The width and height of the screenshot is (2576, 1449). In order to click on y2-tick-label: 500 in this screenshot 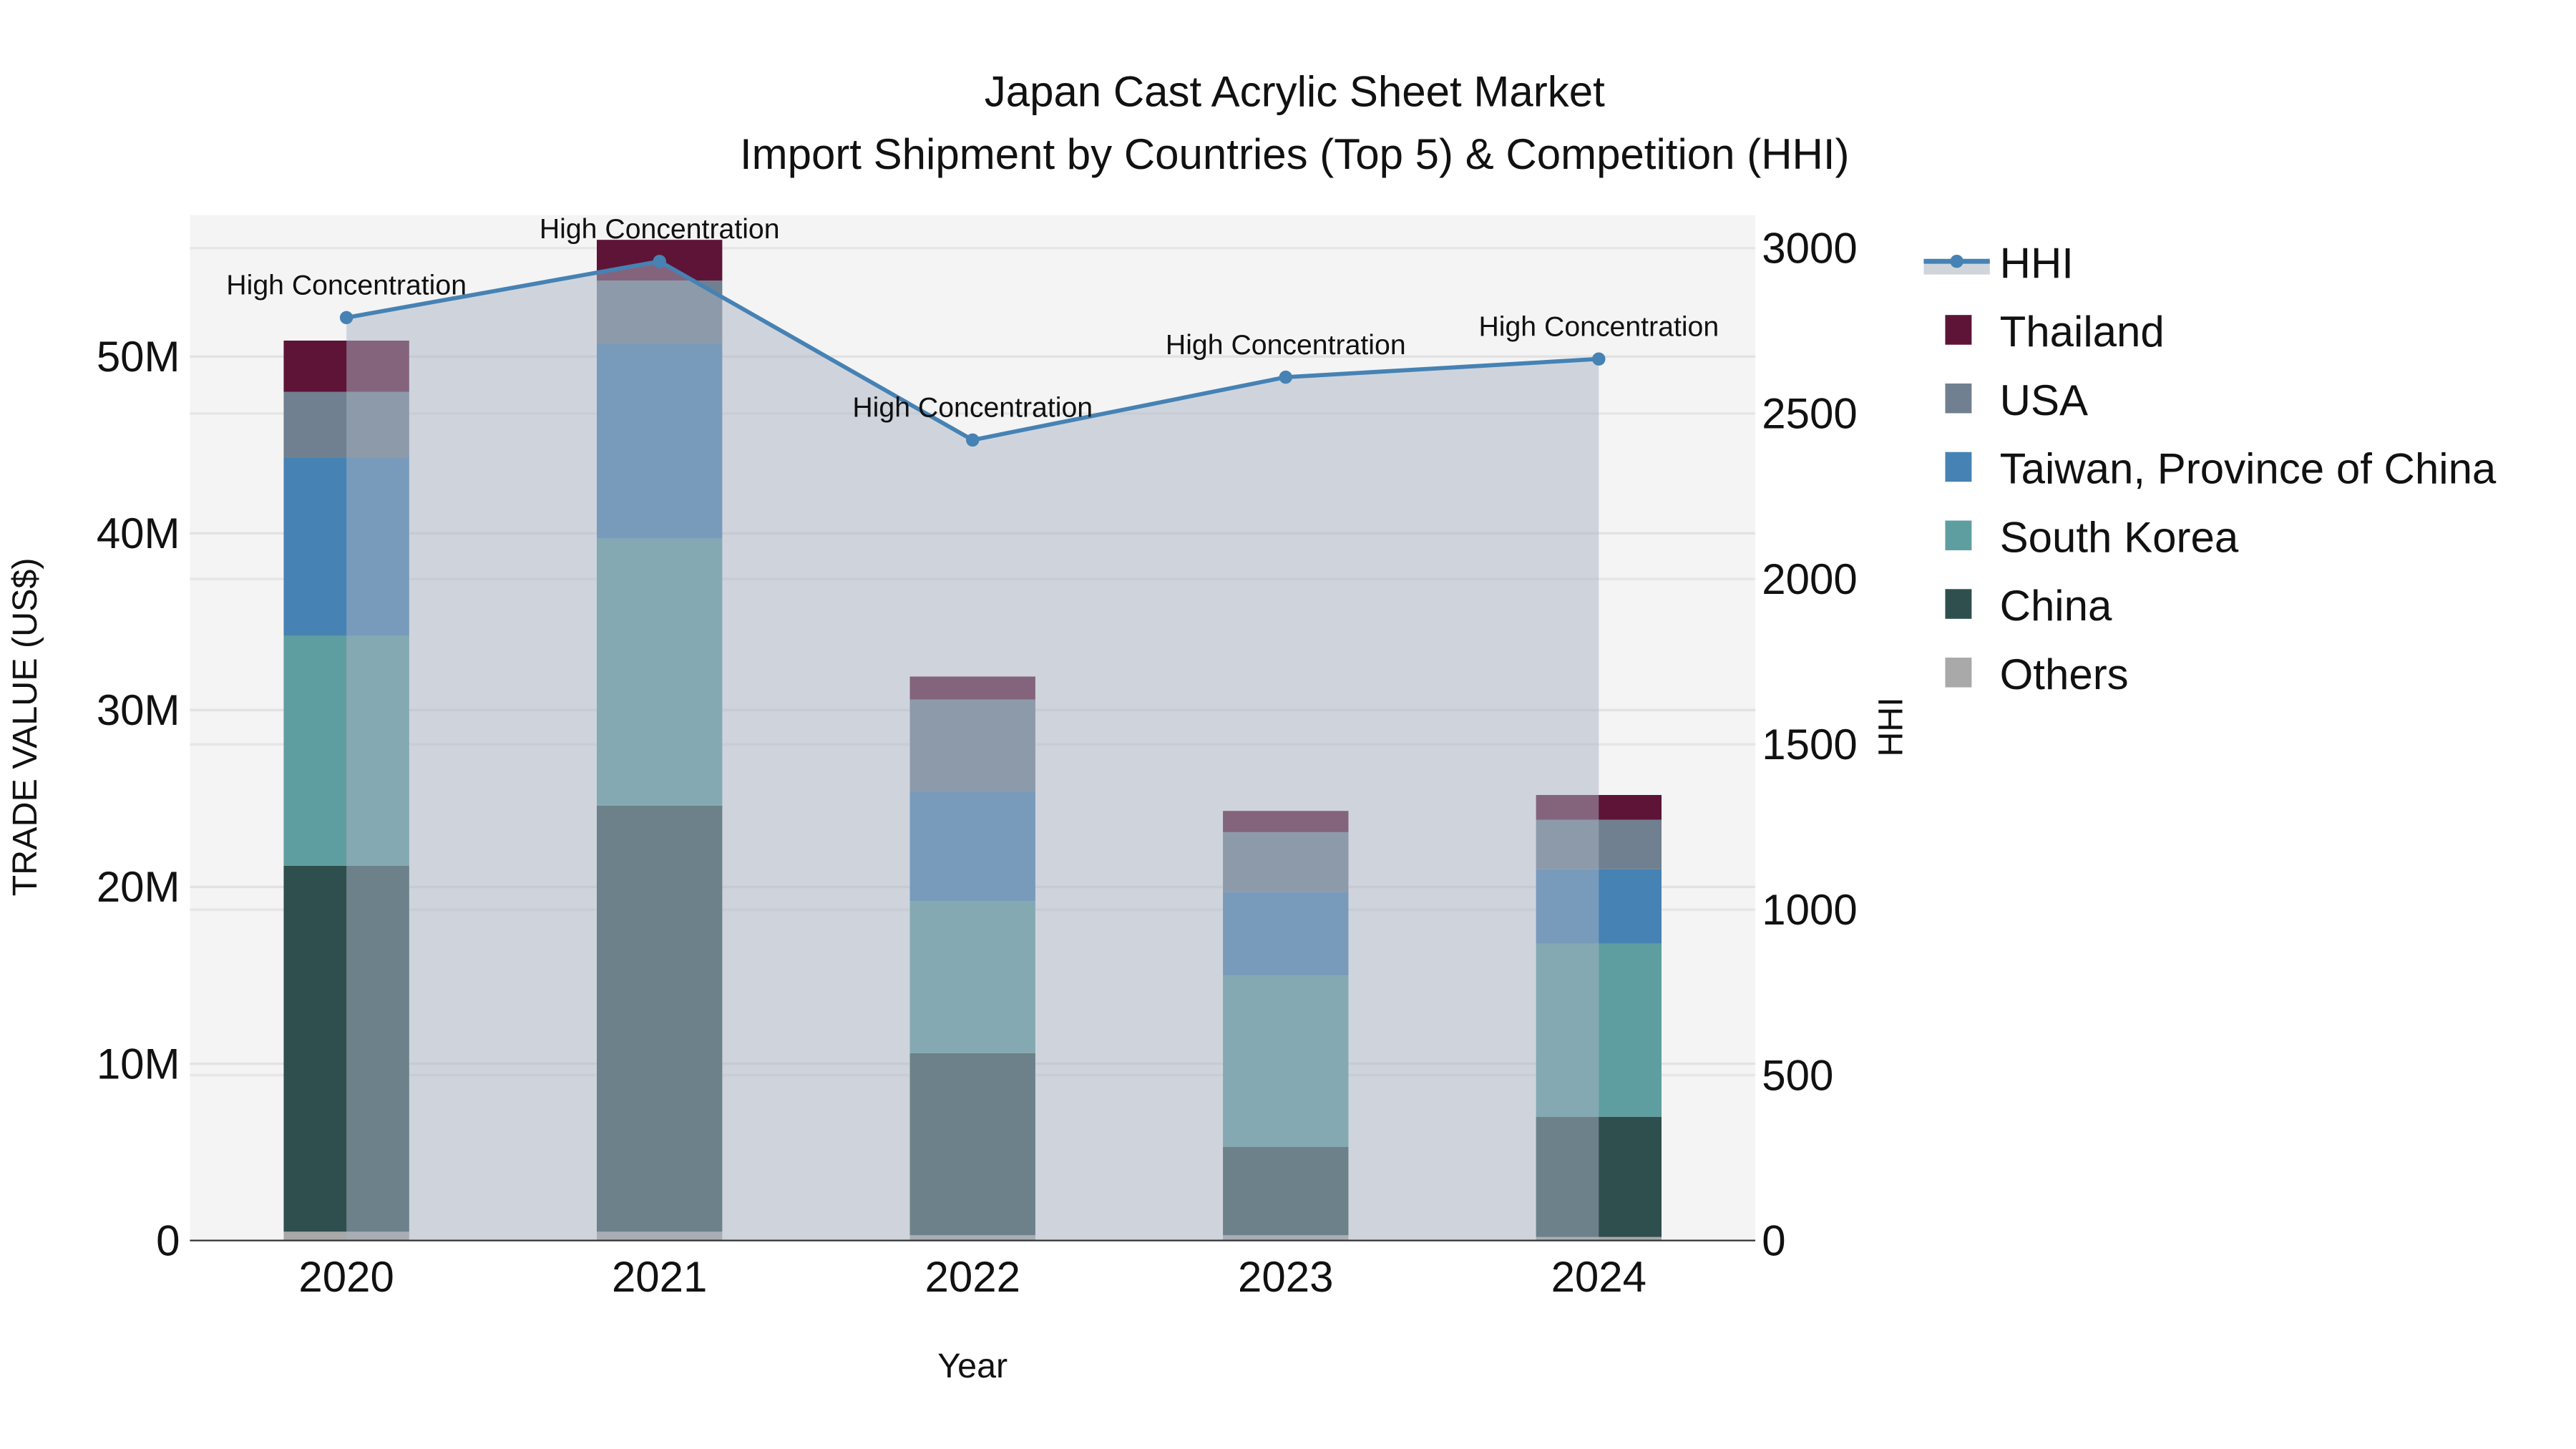, I will do `click(1797, 1075)`.